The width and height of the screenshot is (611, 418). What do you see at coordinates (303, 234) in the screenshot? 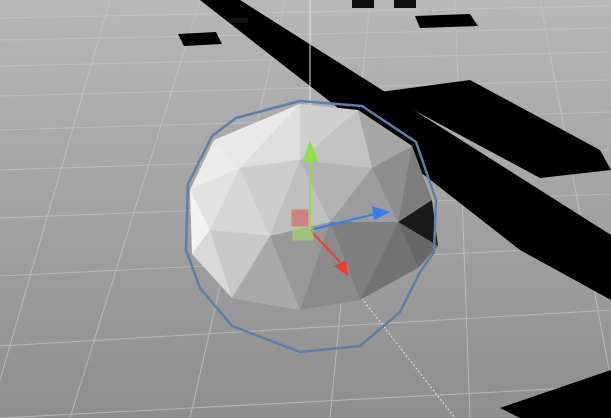
I see `xz-plane-handle` at bounding box center [303, 234].